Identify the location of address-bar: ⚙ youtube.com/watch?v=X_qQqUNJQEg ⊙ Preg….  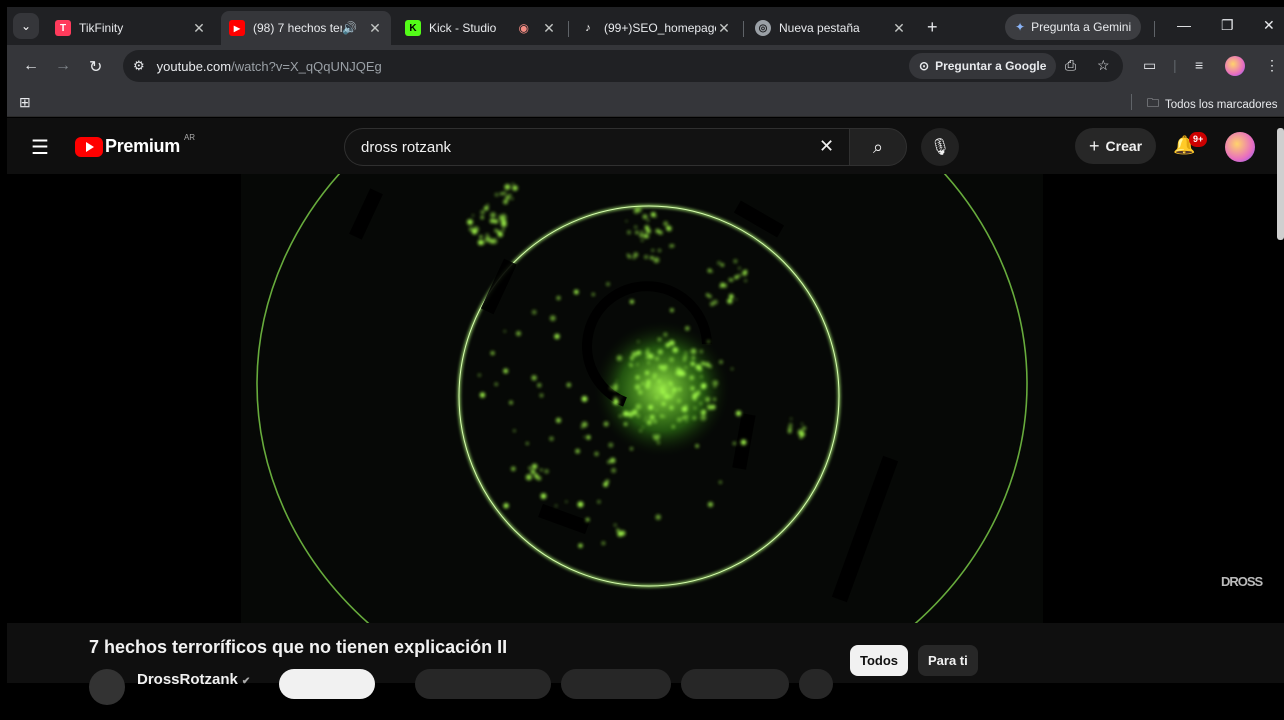
(623, 66).